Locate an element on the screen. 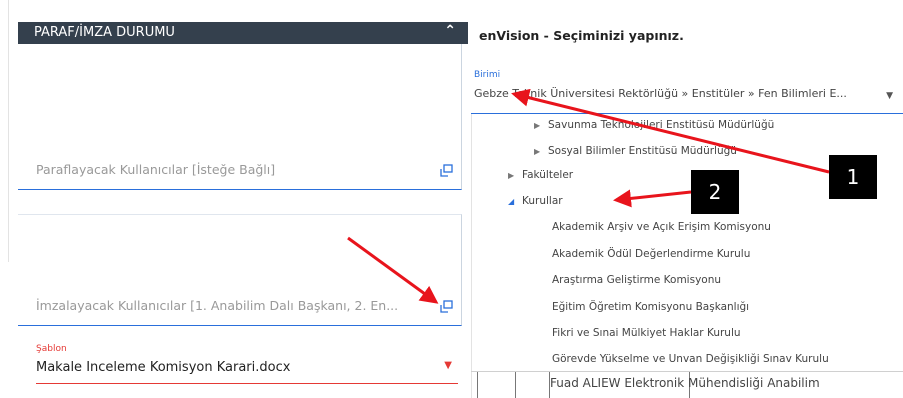 The width and height of the screenshot is (903, 398). sablon-value: Makale Inceleme Komisyon Karari.docx is located at coordinates (163, 367).